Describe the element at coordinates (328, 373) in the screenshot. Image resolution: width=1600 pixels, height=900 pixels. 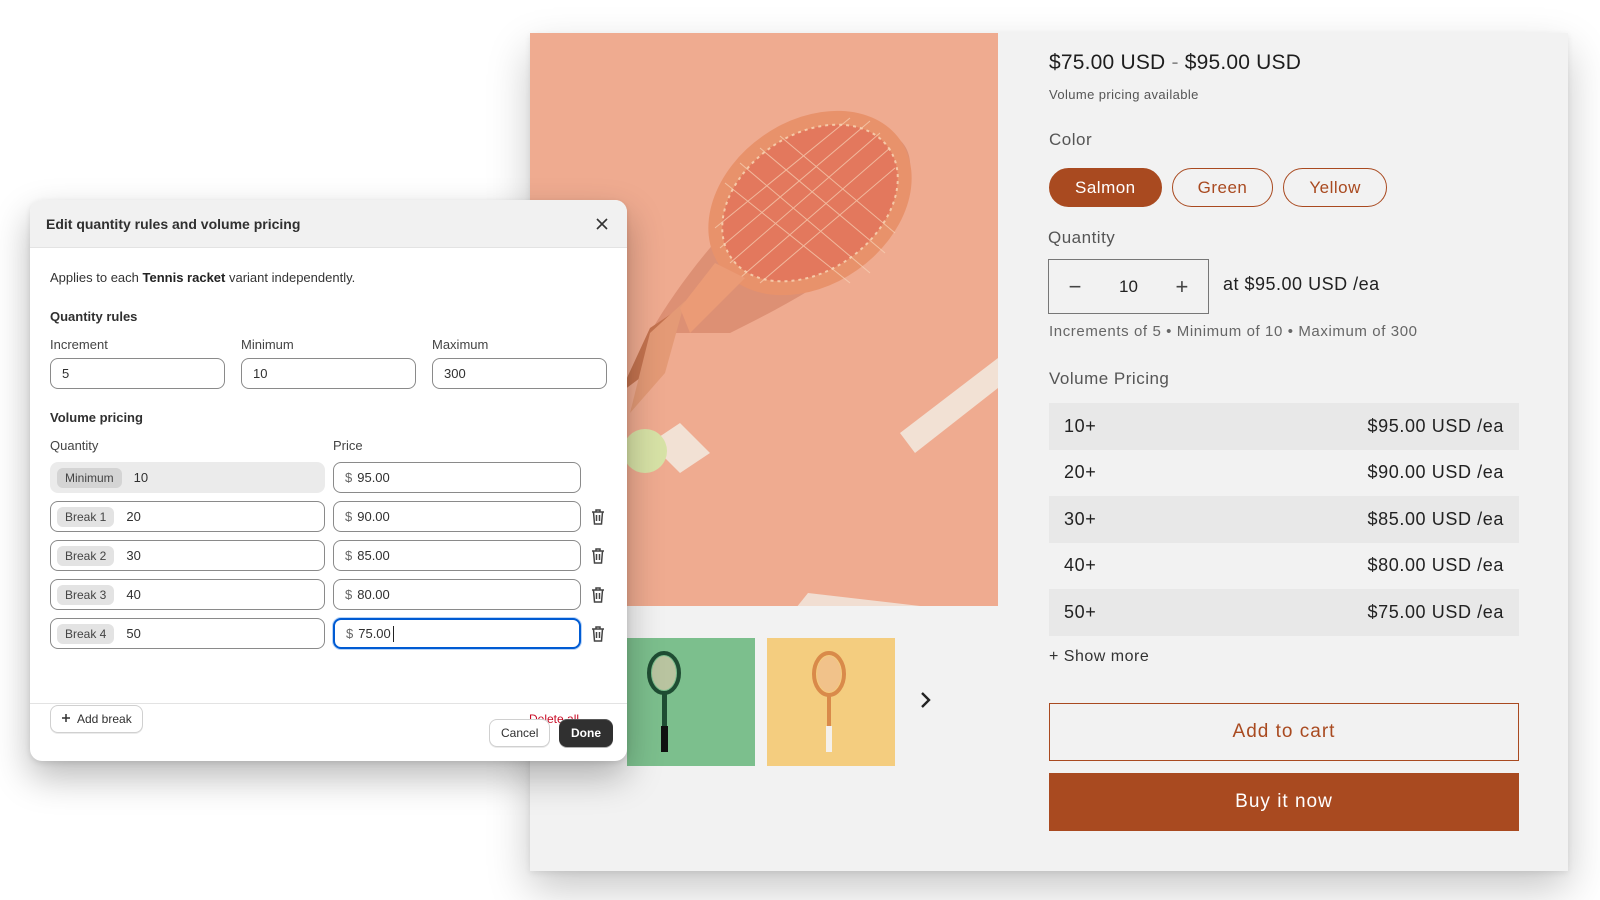
I see `minimum-field: 10` at that location.